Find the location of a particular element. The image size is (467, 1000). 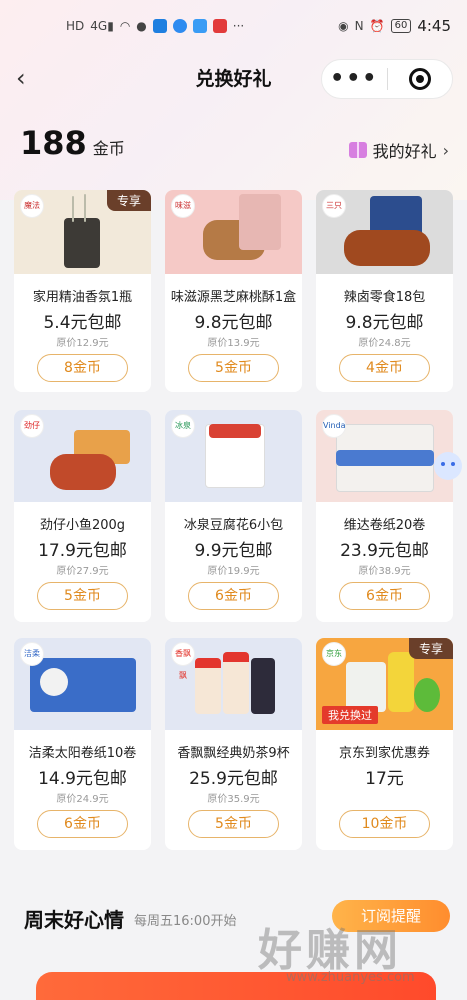

product-name: 维达卷纸20卷 is located at coordinates (384, 525).